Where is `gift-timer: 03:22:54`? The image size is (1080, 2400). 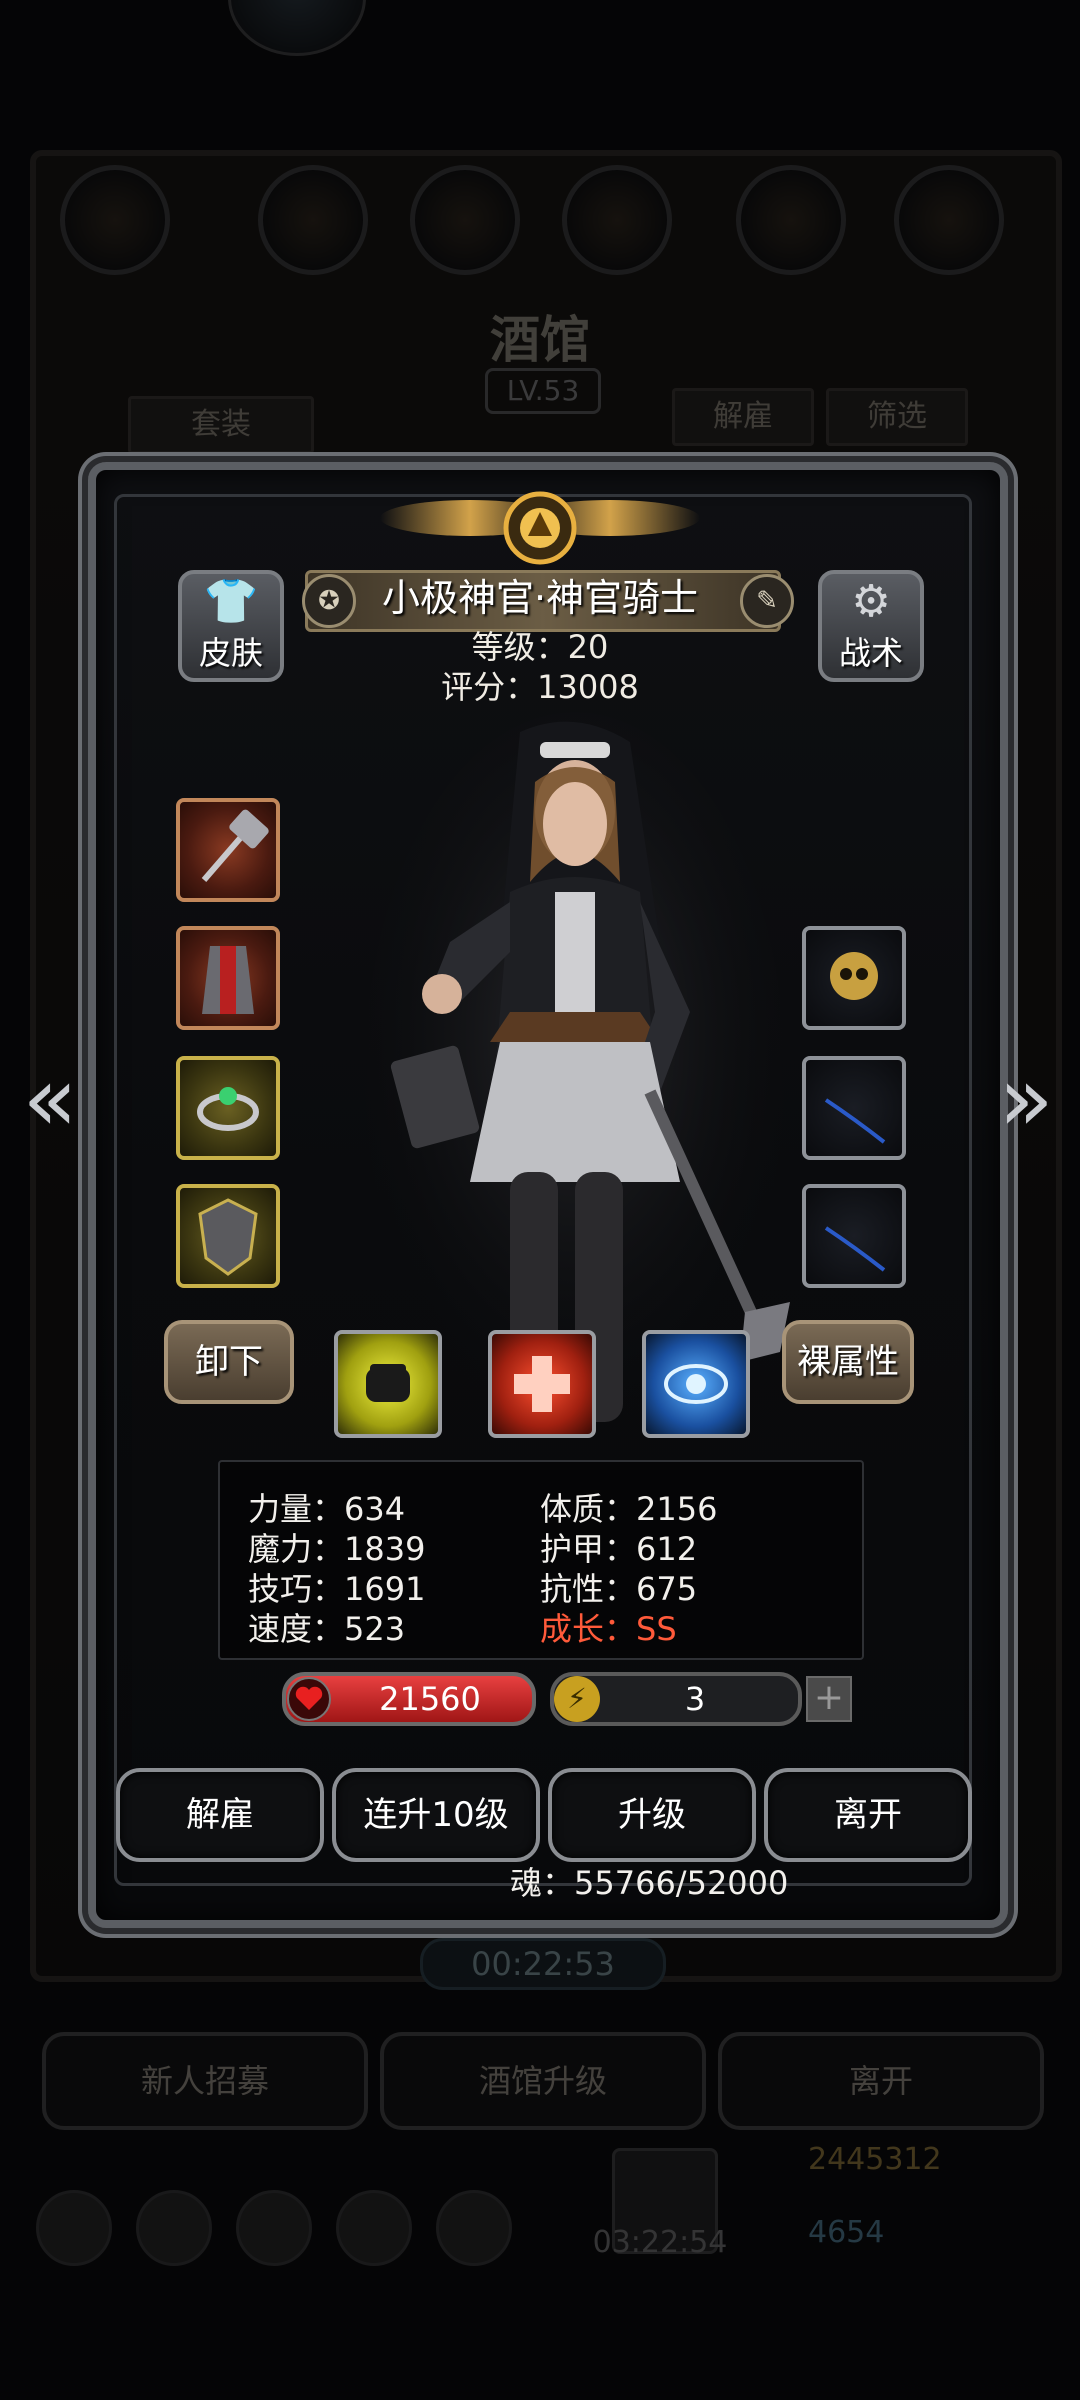
gift-timer: 03:22:54 is located at coordinates (660, 2242).